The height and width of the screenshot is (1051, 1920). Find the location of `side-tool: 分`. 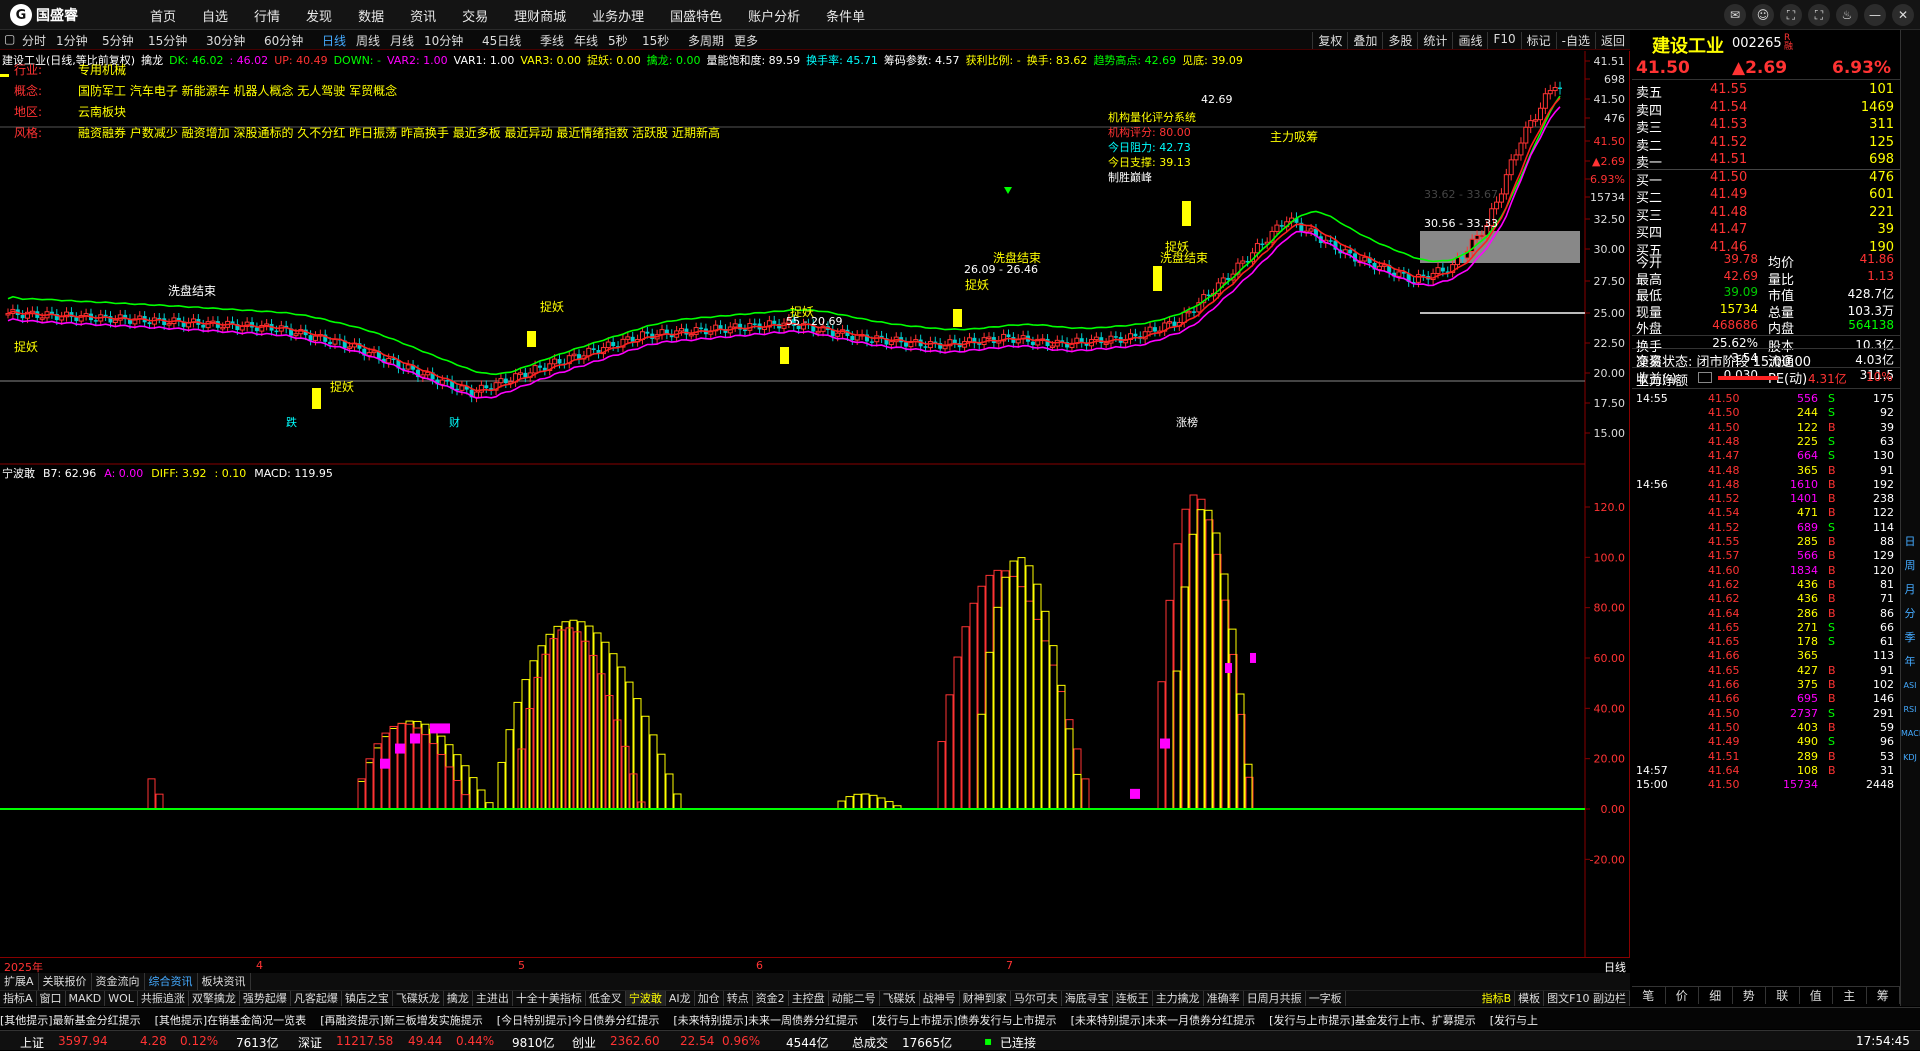

side-tool: 分 is located at coordinates (1910, 614).